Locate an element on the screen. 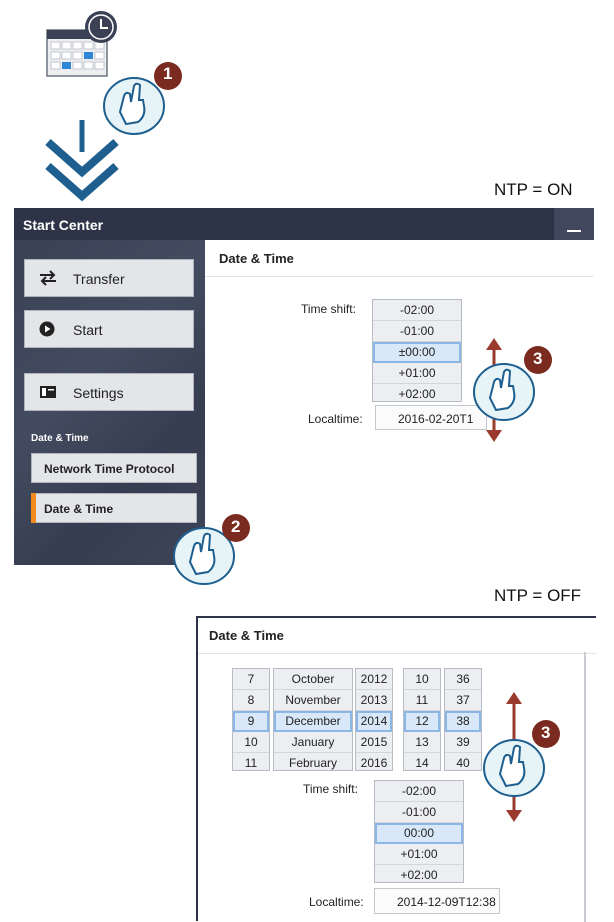 Image resolution: width=614 pixels, height=922 pixels. time-shift-option-selected: ±00:00 is located at coordinates (417, 352).